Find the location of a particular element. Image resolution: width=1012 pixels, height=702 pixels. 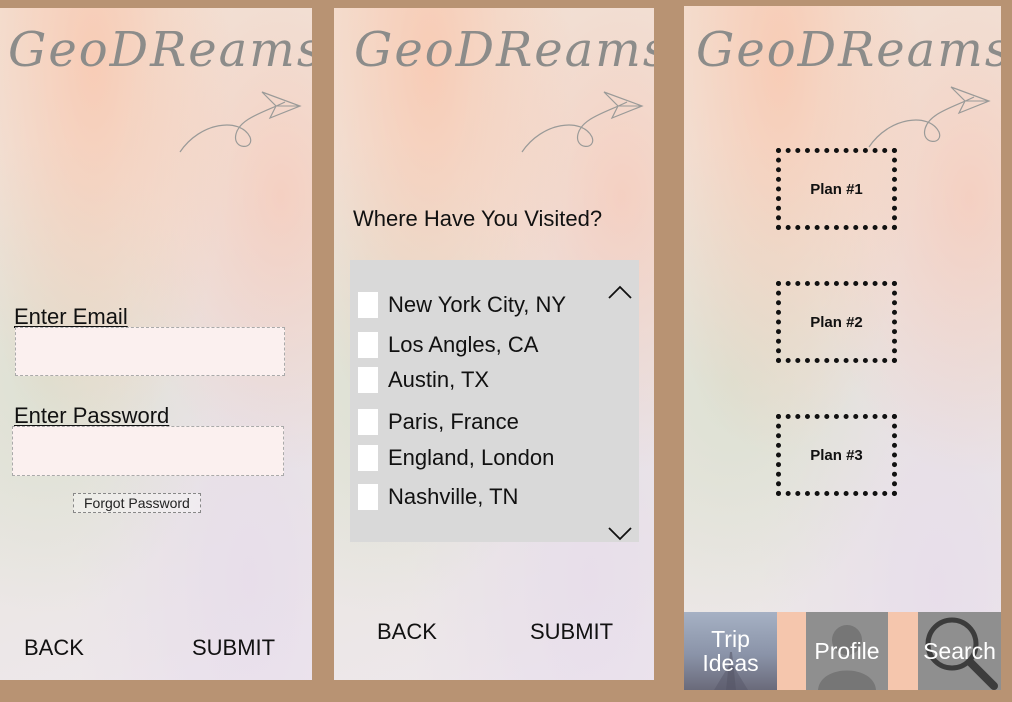

list-item: Paris, France is located at coordinates (438, 422).